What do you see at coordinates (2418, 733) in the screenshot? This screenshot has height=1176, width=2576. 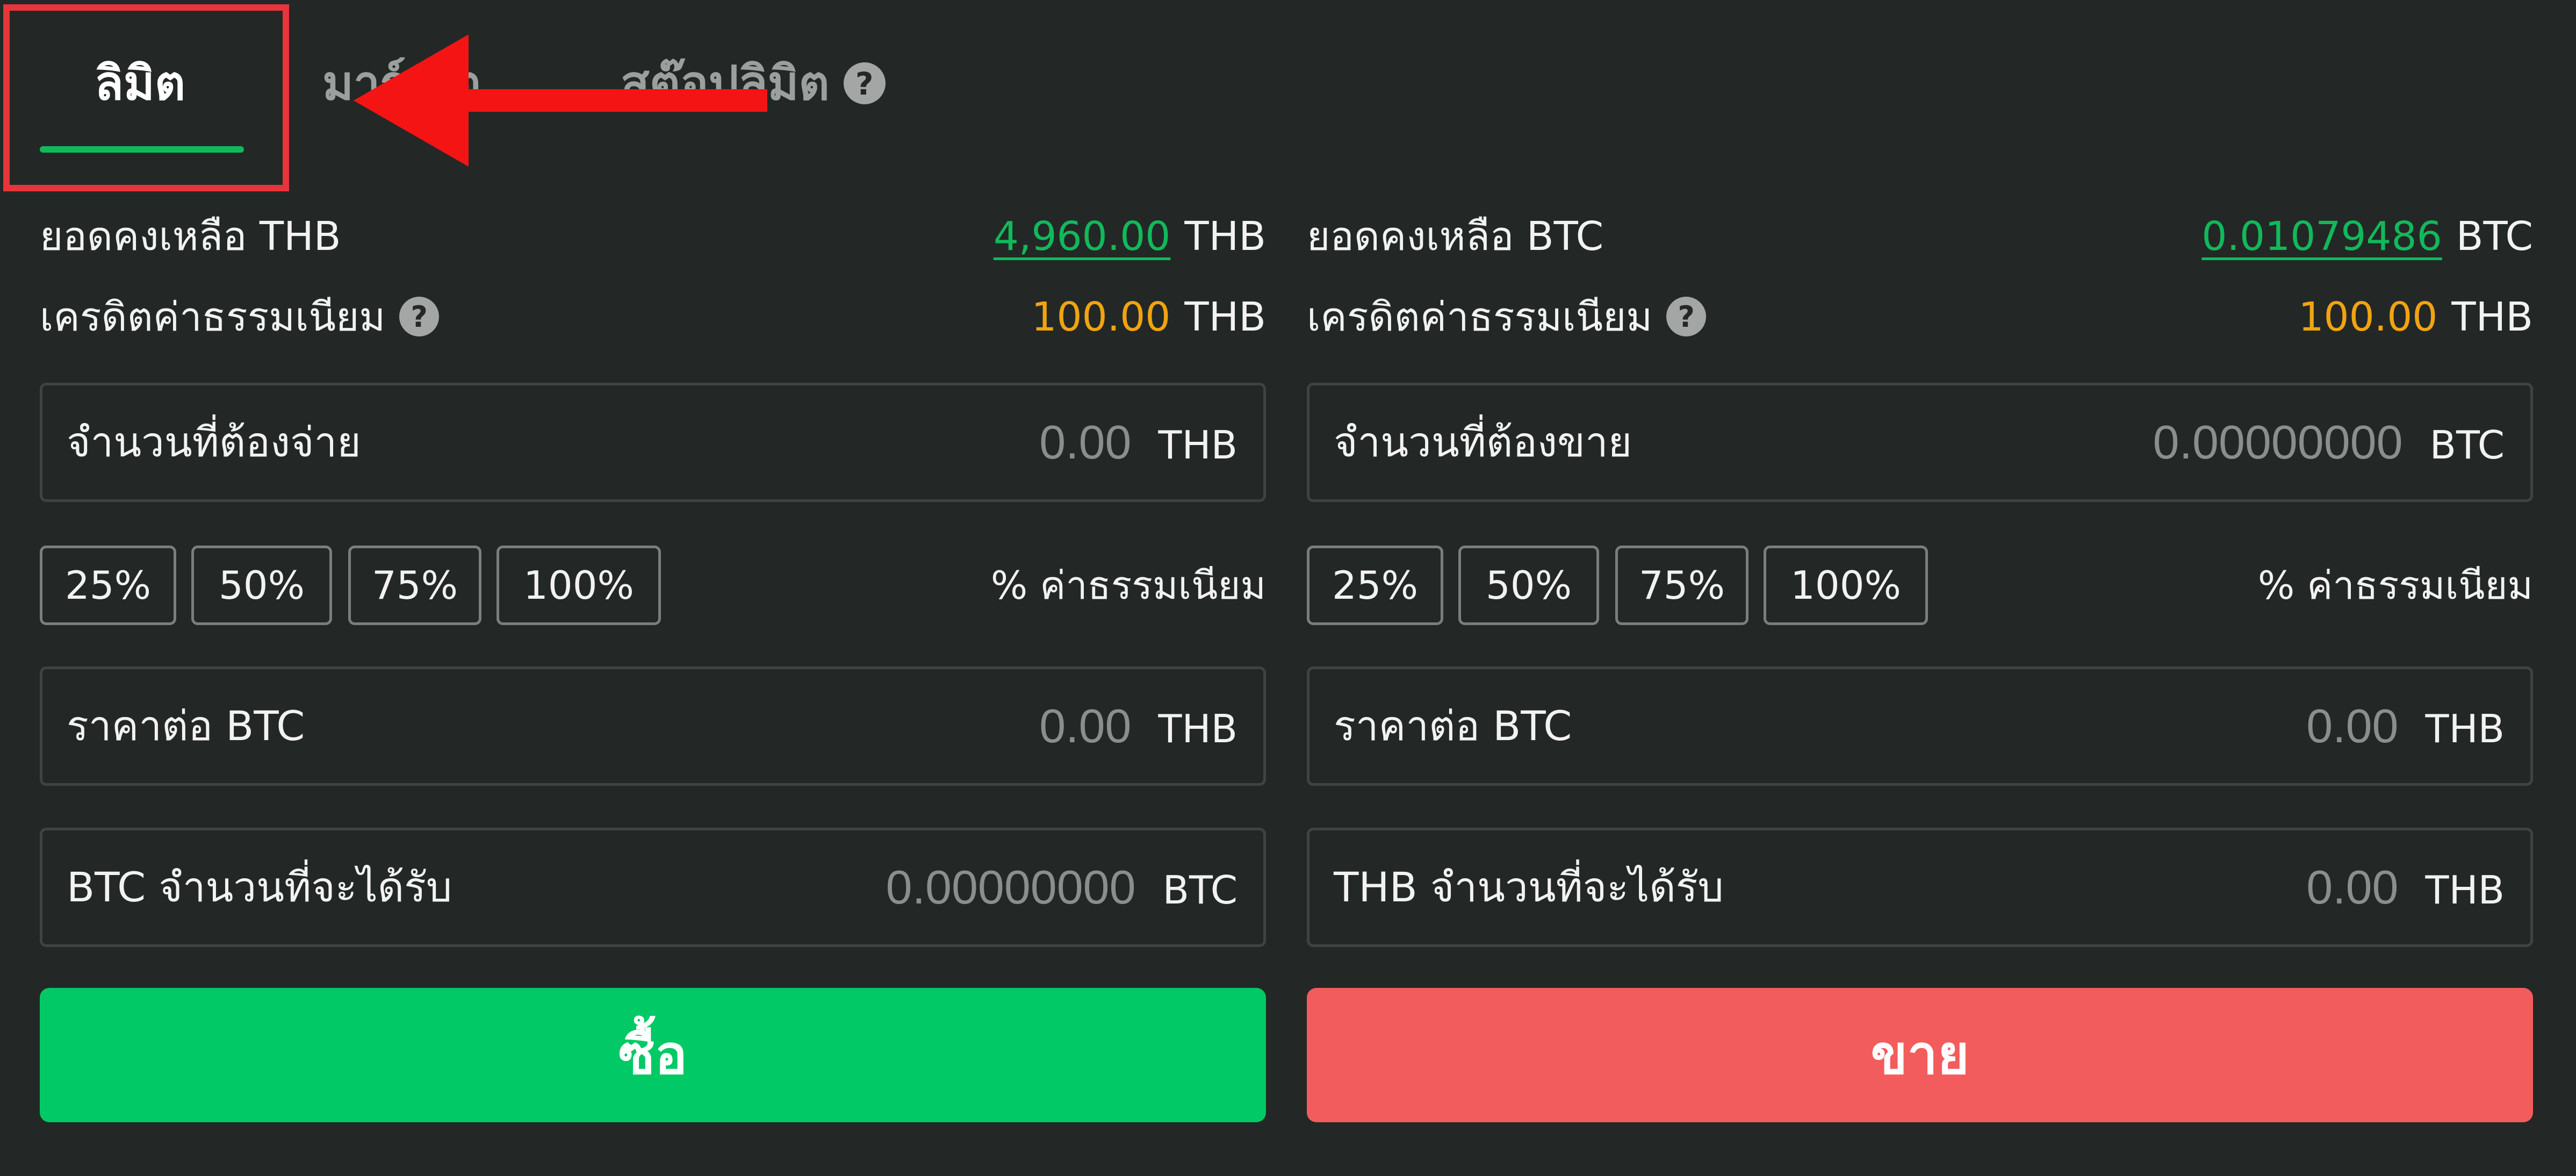 I see `sell-price-value-group: 0.00 THB` at bounding box center [2418, 733].